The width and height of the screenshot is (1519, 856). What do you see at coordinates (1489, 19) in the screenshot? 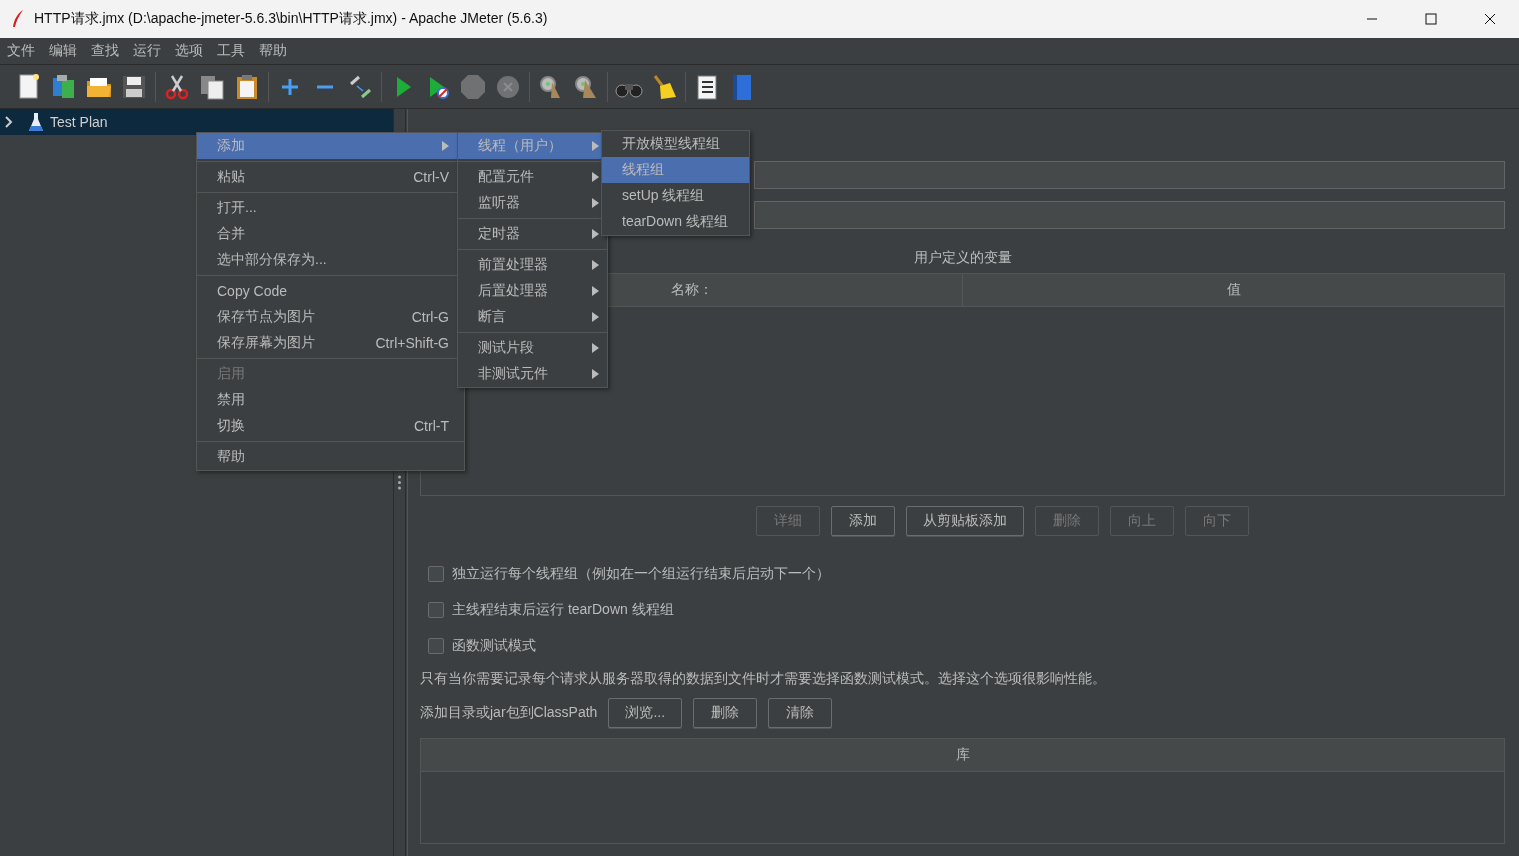
I see `close-icon` at bounding box center [1489, 19].